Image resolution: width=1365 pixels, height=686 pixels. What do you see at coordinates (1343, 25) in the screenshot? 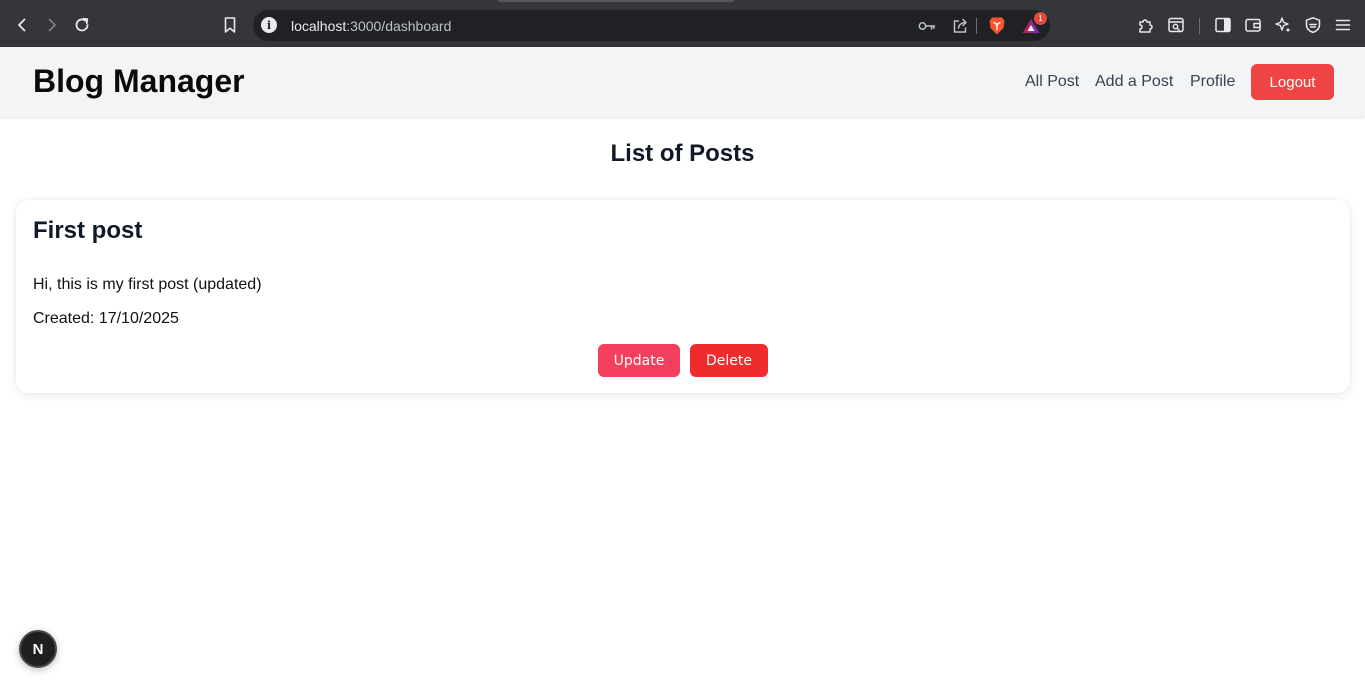
I see `menu-icon` at bounding box center [1343, 25].